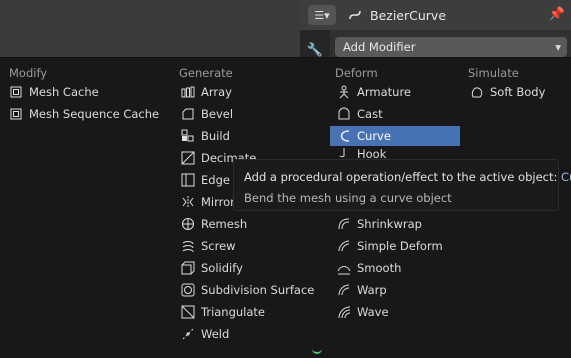  Describe the element at coordinates (188, 202) in the screenshot. I see `mirror-icon` at that location.